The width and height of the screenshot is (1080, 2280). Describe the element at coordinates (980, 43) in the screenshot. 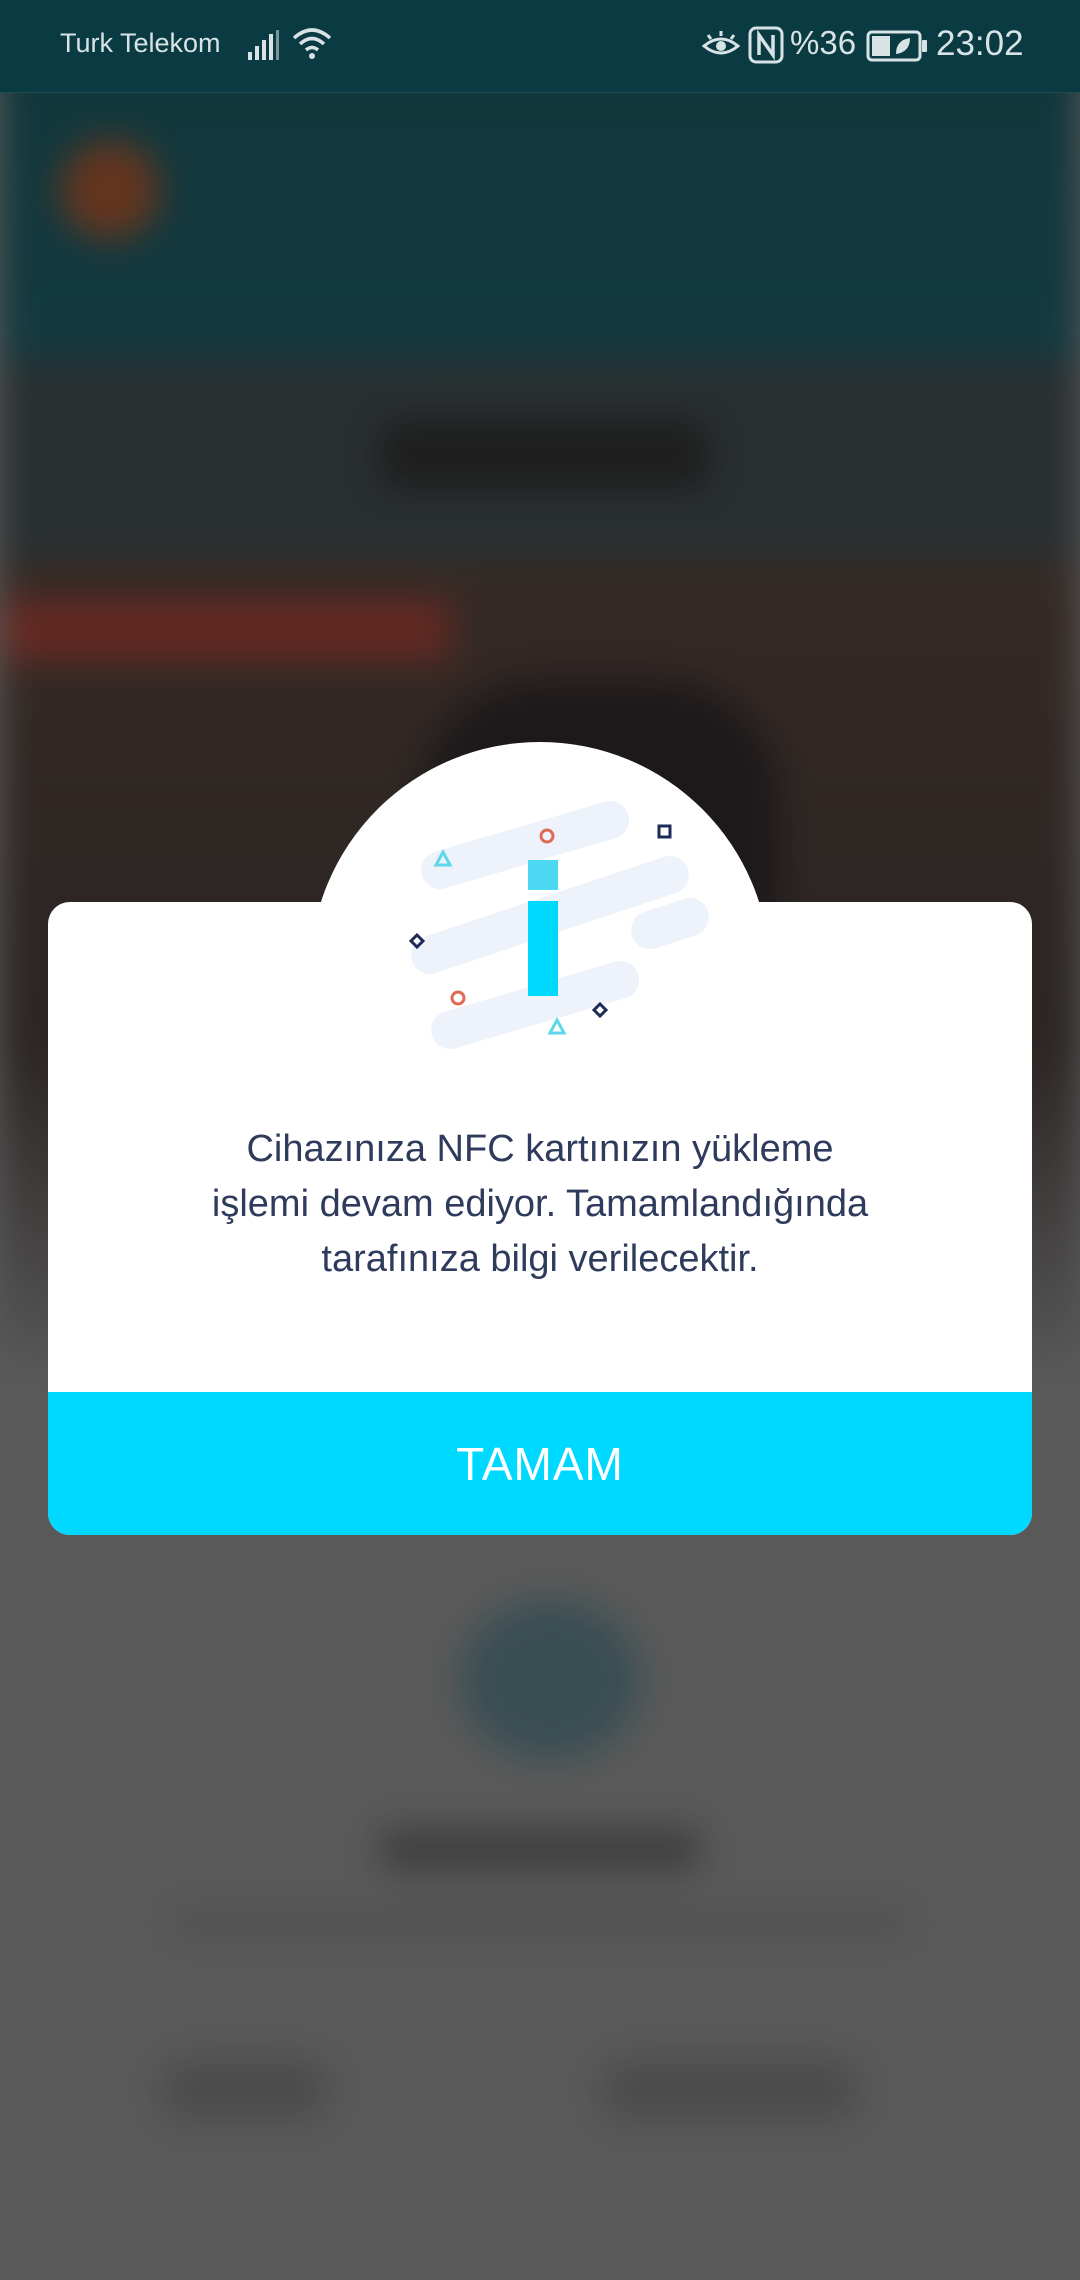

I see `clock: 23:02` at that location.